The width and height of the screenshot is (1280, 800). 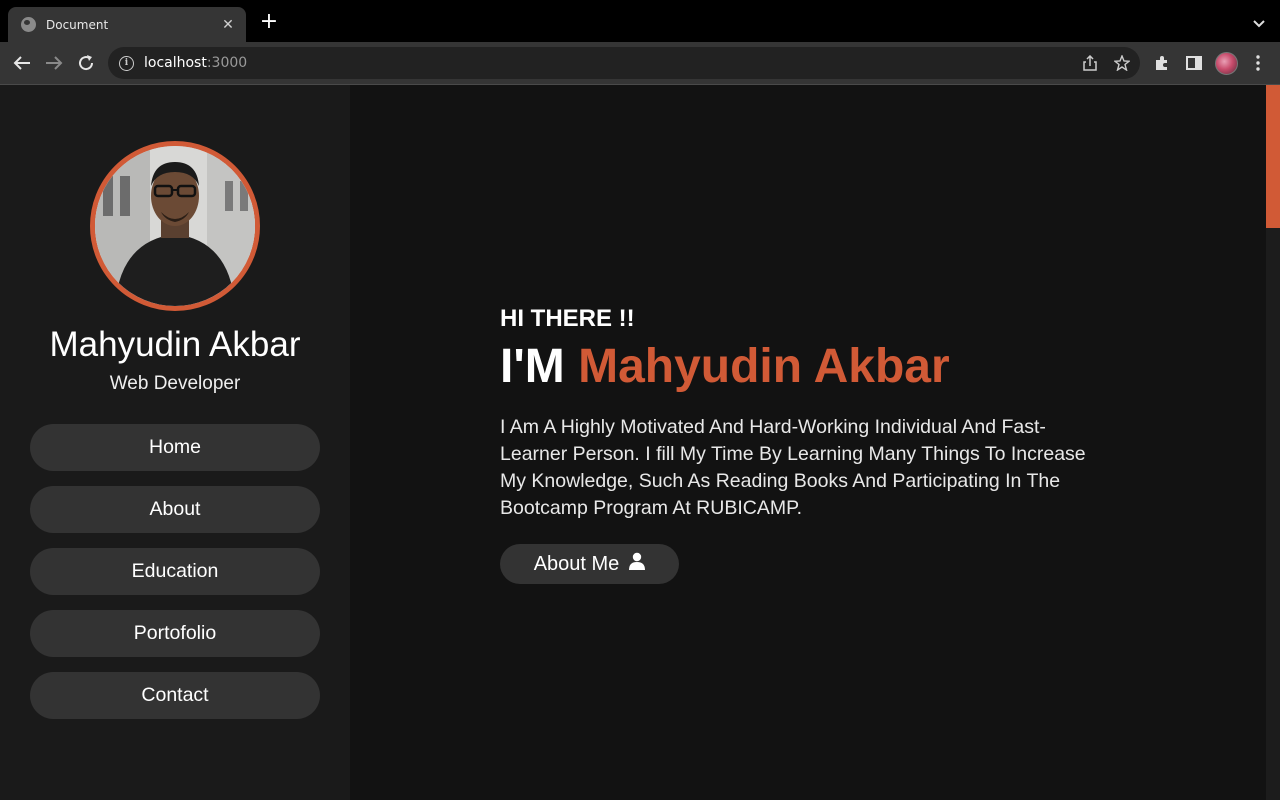 What do you see at coordinates (532, 366) in the screenshot?
I see `hero-prefix: I'M` at bounding box center [532, 366].